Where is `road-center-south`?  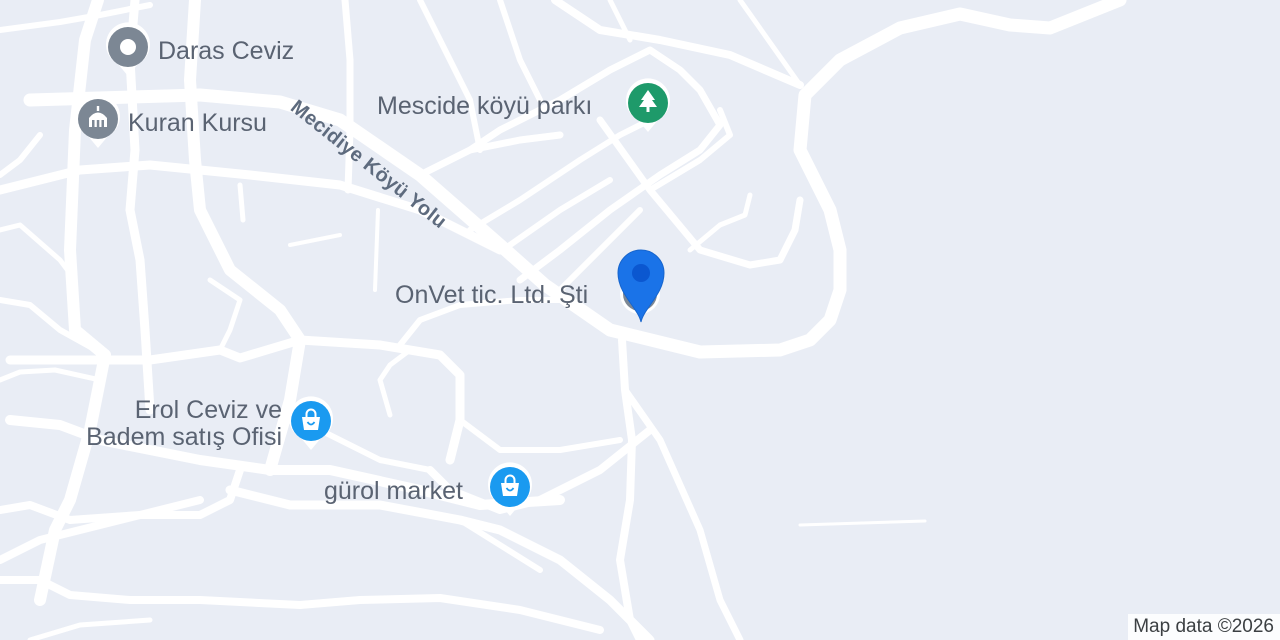 road-center-south is located at coordinates (440, 562).